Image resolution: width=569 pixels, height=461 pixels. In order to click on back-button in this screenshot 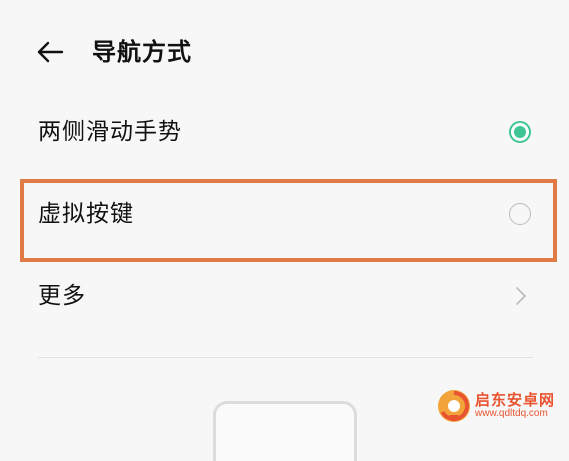, I will do `click(50, 52)`.